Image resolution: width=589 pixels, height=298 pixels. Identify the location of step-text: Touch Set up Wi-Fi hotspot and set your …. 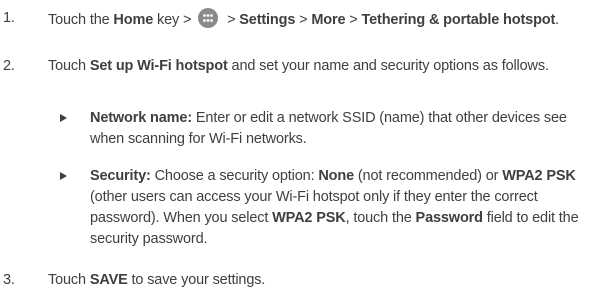
(298, 66).